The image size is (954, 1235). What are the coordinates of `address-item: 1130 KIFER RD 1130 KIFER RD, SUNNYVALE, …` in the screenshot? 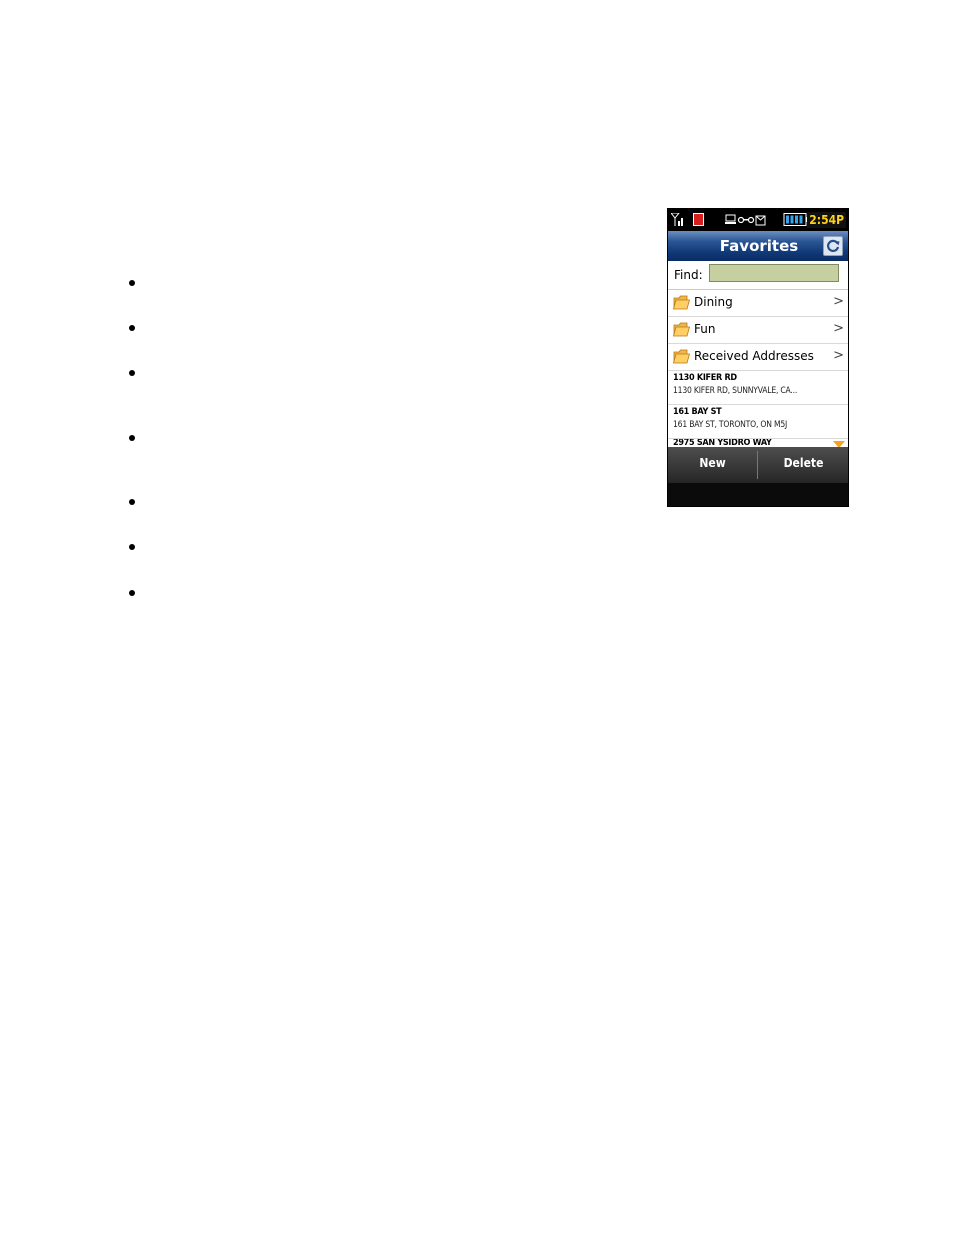 It's located at (758, 388).